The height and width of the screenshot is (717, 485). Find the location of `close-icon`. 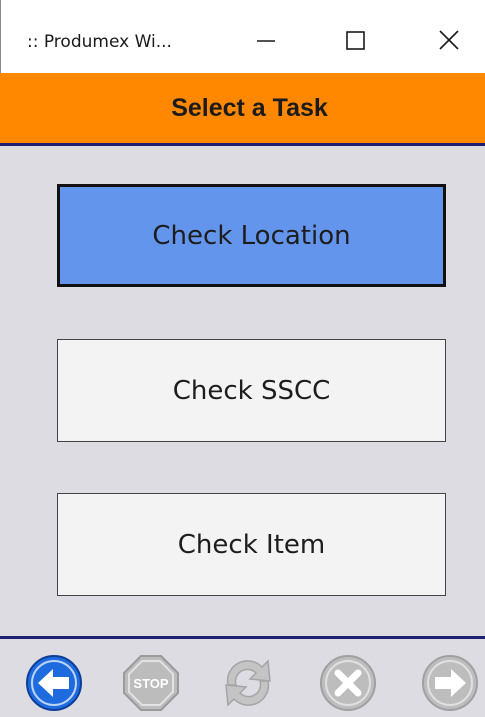

close-icon is located at coordinates (449, 40).